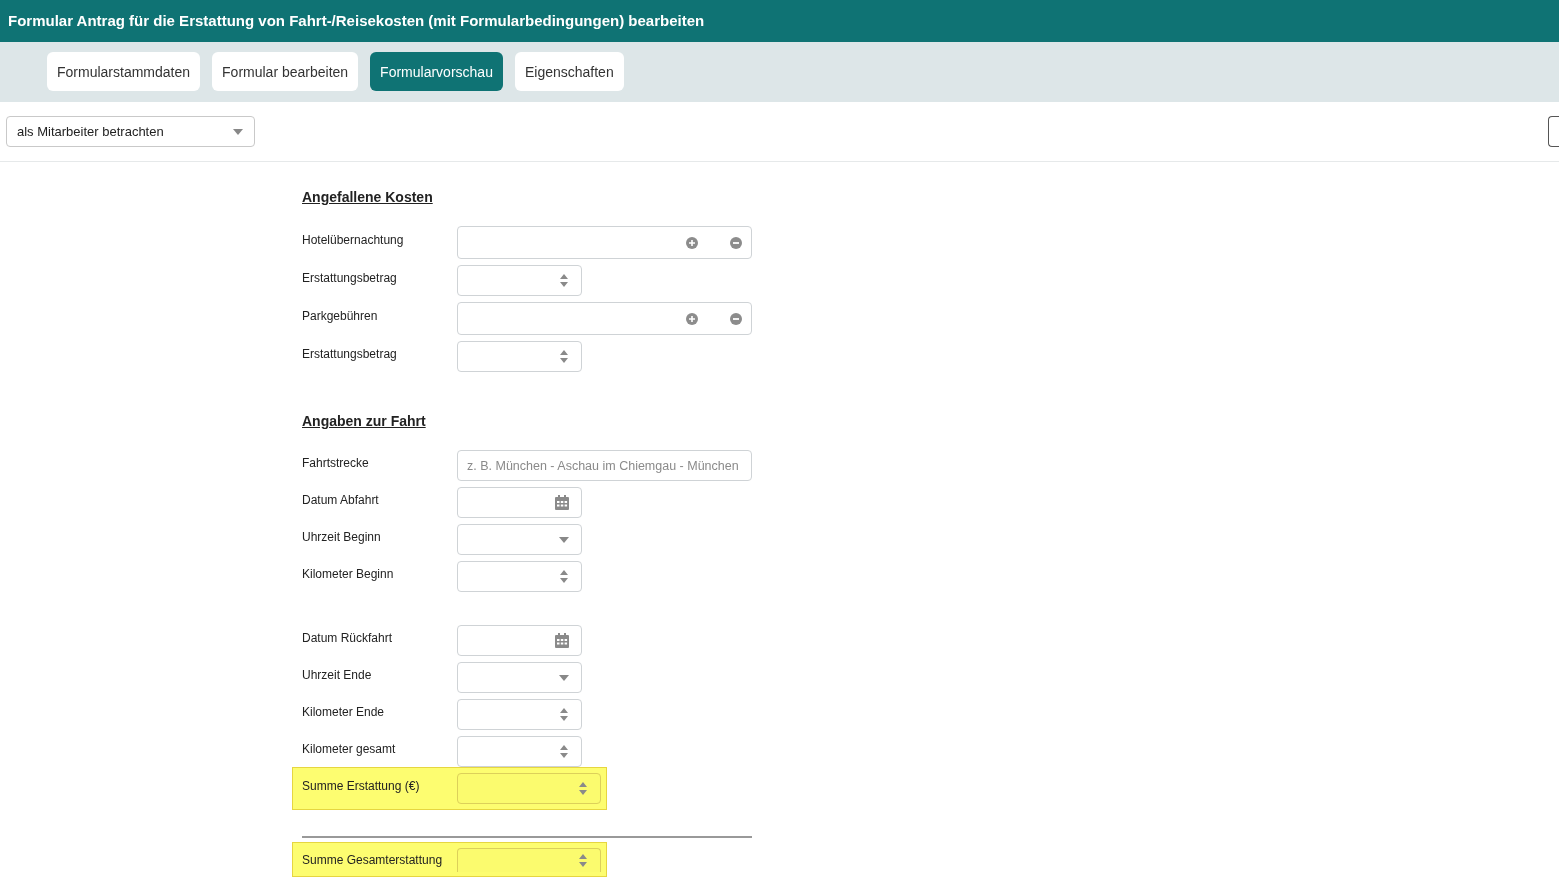  What do you see at coordinates (364, 421) in the screenshot?
I see `section-heading: Angaben zur Fahrt` at bounding box center [364, 421].